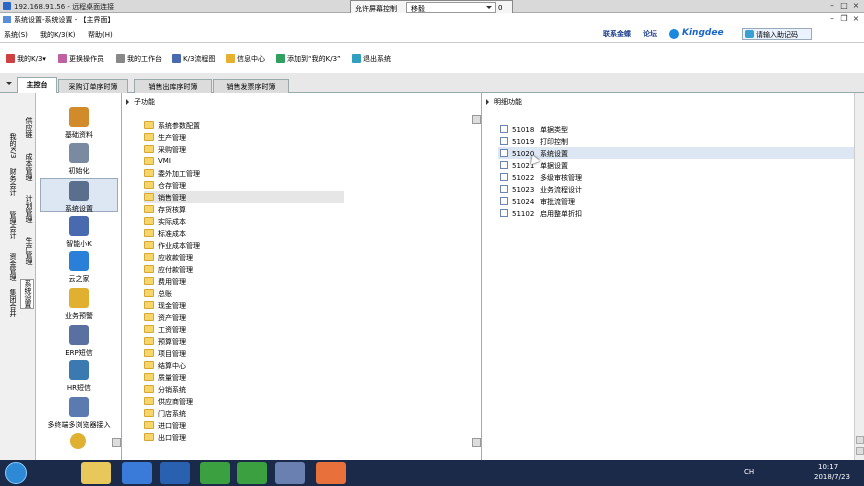 The image size is (864, 486). What do you see at coordinates (244, 437) in the screenshot?
I see `sub-function-item: 出口管理` at bounding box center [244, 437].